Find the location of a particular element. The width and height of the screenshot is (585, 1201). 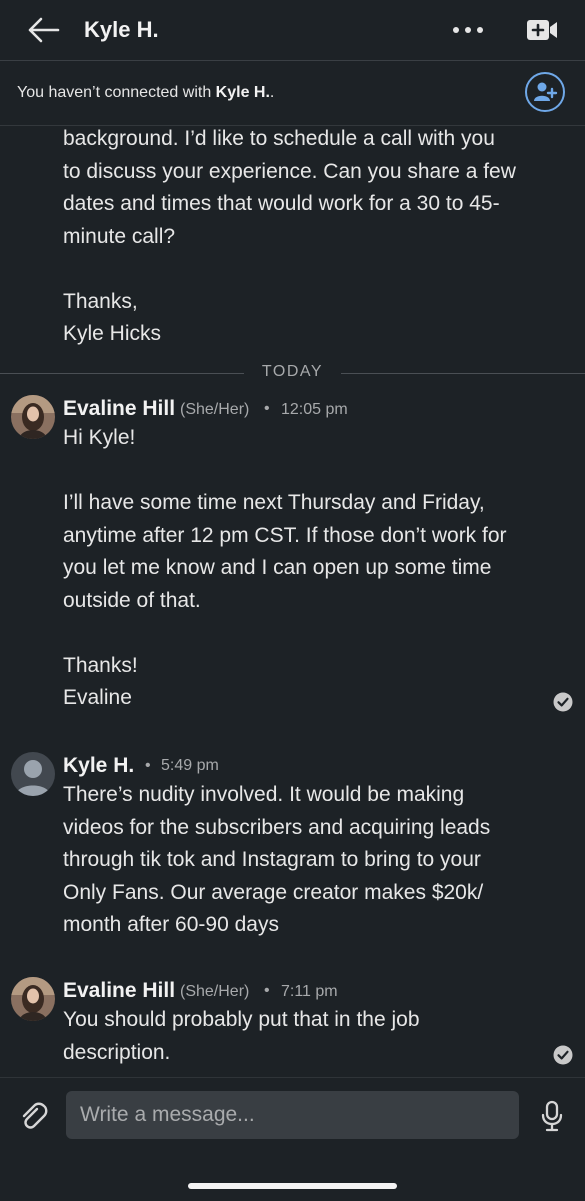

divider-line-right is located at coordinates (463, 373).